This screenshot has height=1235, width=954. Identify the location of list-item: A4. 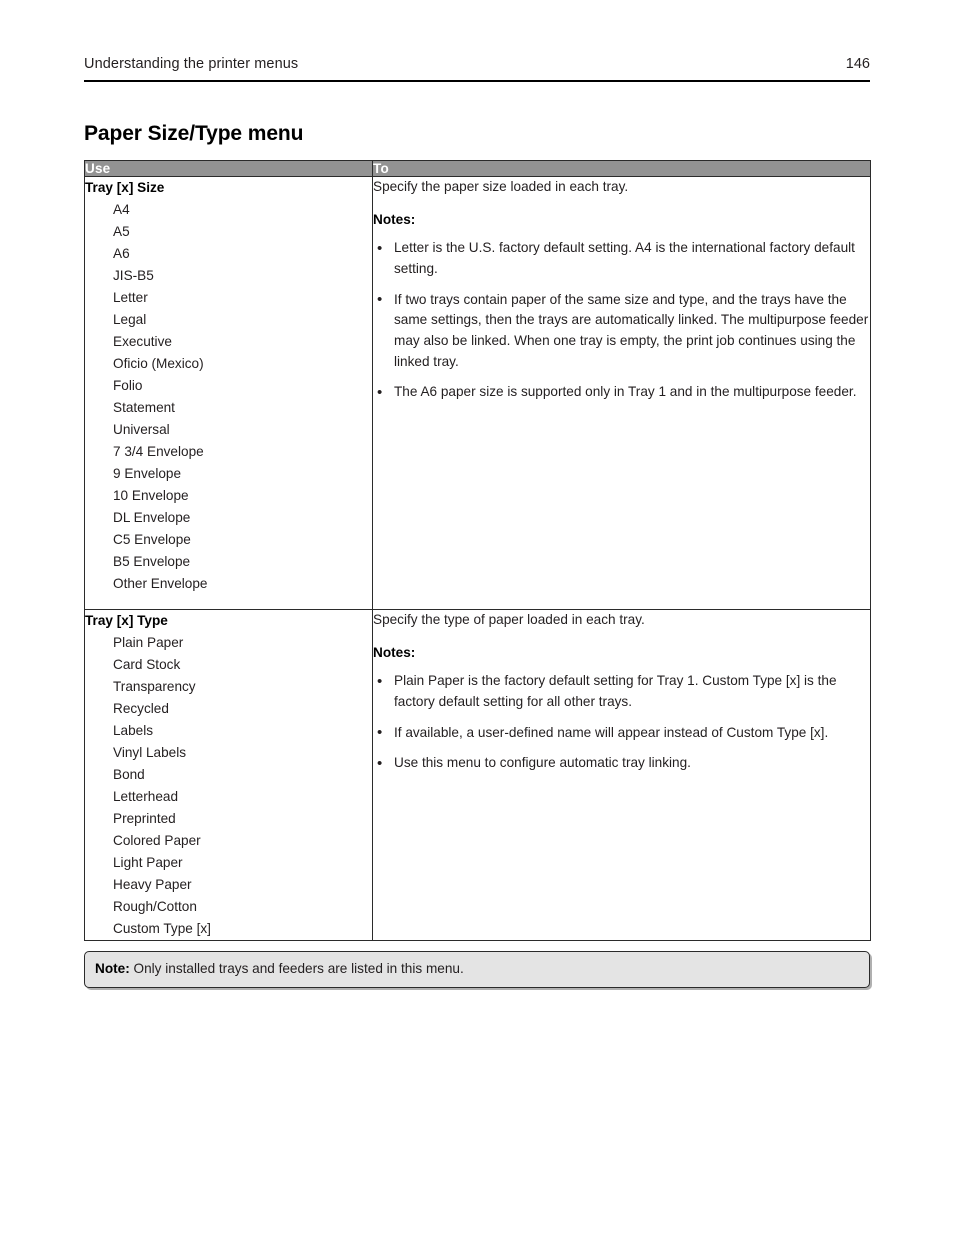
(121, 210).